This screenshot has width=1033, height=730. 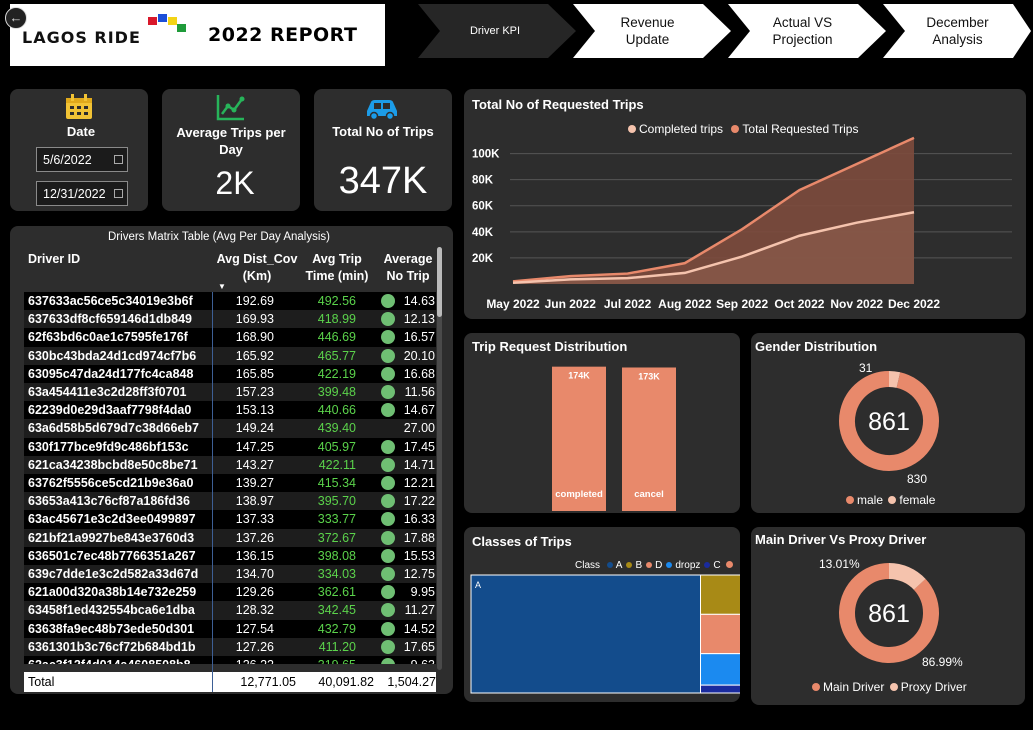 I want to click on avg-no-trip-cell: 15.53, so click(x=419, y=555).